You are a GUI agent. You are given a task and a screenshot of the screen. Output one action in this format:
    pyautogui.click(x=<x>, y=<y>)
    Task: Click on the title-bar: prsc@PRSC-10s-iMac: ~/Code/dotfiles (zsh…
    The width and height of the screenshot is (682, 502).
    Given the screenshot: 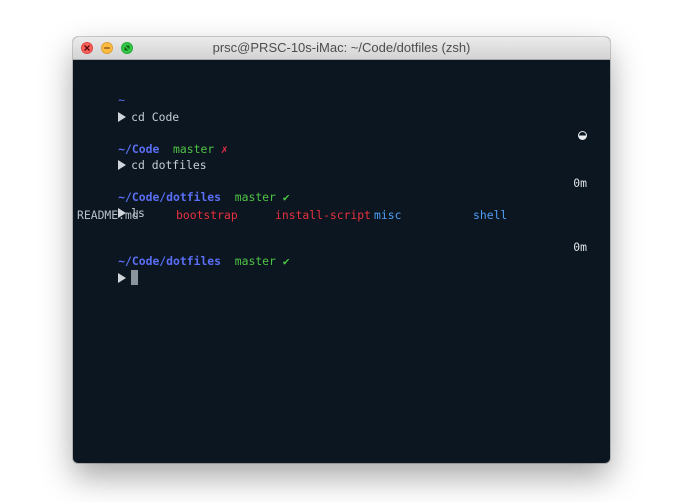 What is the action you would take?
    pyautogui.click(x=341, y=48)
    